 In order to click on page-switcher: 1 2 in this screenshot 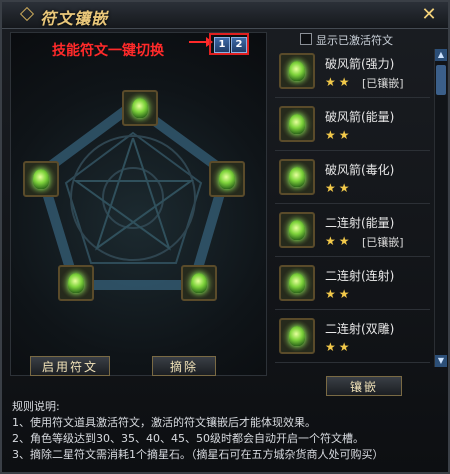, I will do `click(229, 44)`.